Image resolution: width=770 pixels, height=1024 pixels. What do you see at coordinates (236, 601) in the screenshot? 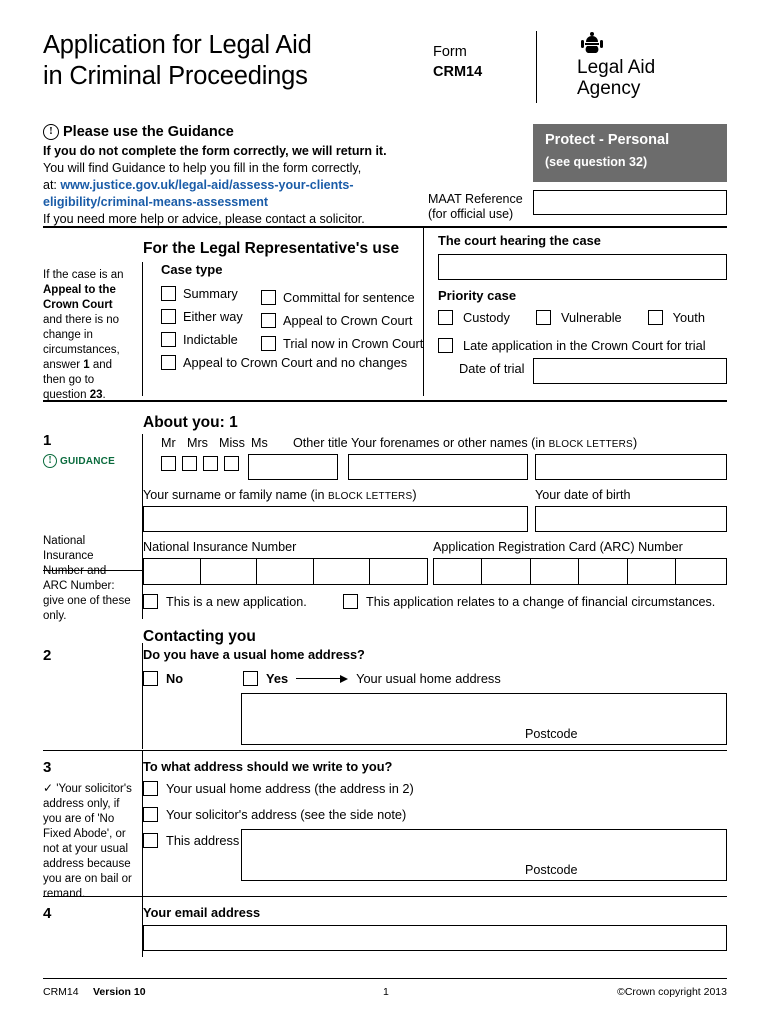
I see `new-application-label: This is a new application.` at bounding box center [236, 601].